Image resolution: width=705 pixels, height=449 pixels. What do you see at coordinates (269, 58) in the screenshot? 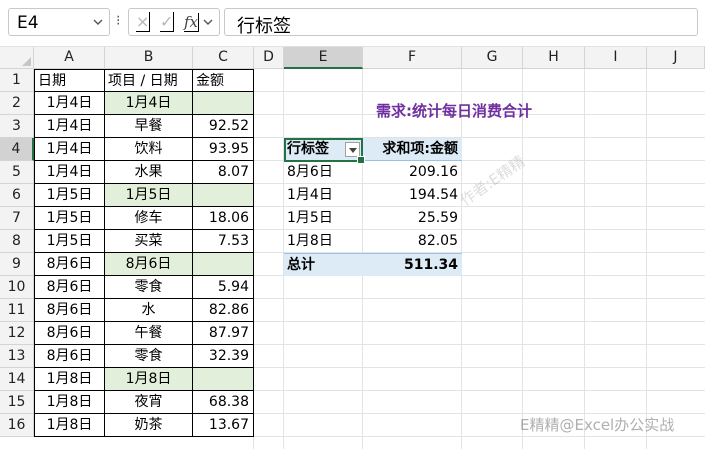
I see `column-header-d: D` at bounding box center [269, 58].